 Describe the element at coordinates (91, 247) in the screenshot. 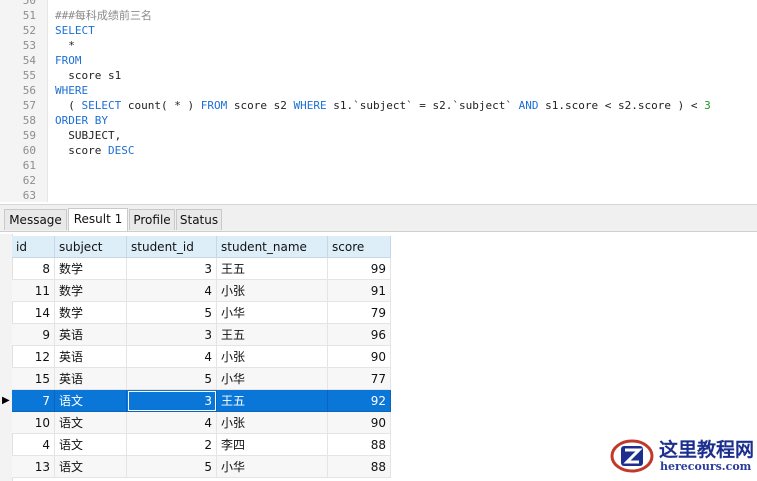

I see `column-header-subject: subject` at that location.